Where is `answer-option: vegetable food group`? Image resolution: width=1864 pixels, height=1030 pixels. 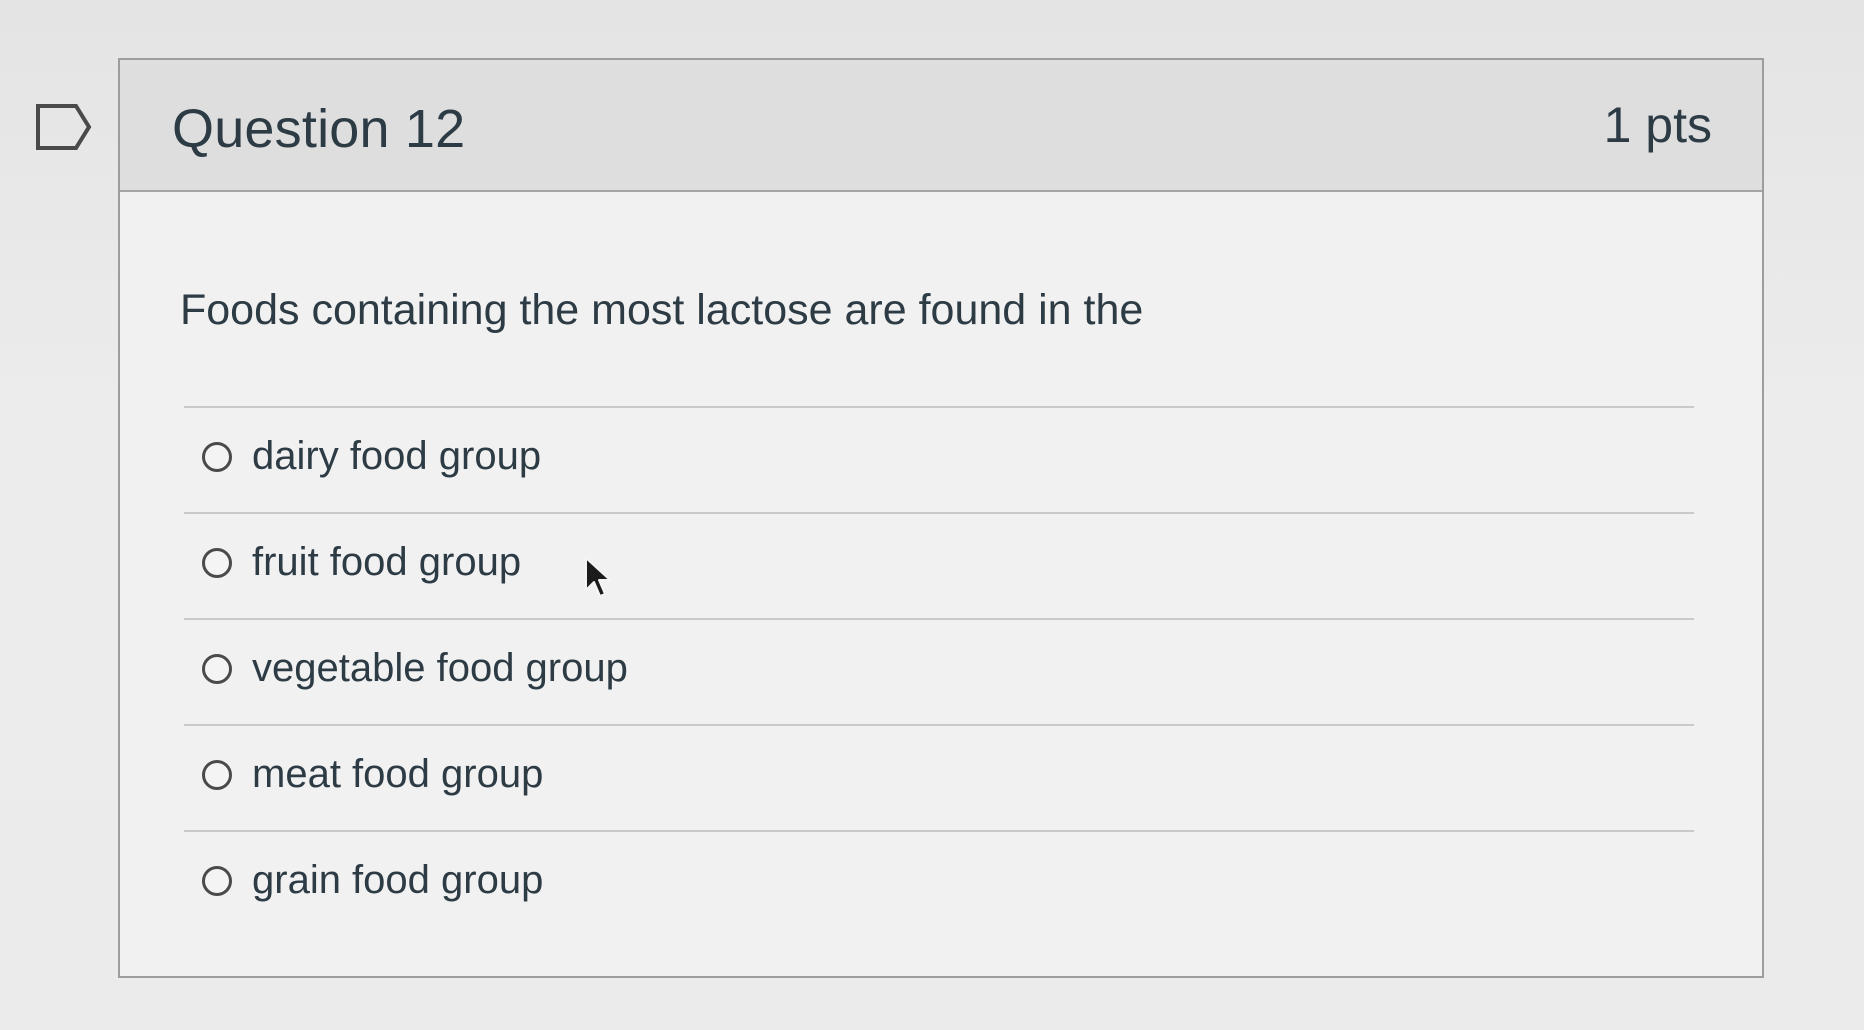 answer-option: vegetable food group is located at coordinates (939, 671).